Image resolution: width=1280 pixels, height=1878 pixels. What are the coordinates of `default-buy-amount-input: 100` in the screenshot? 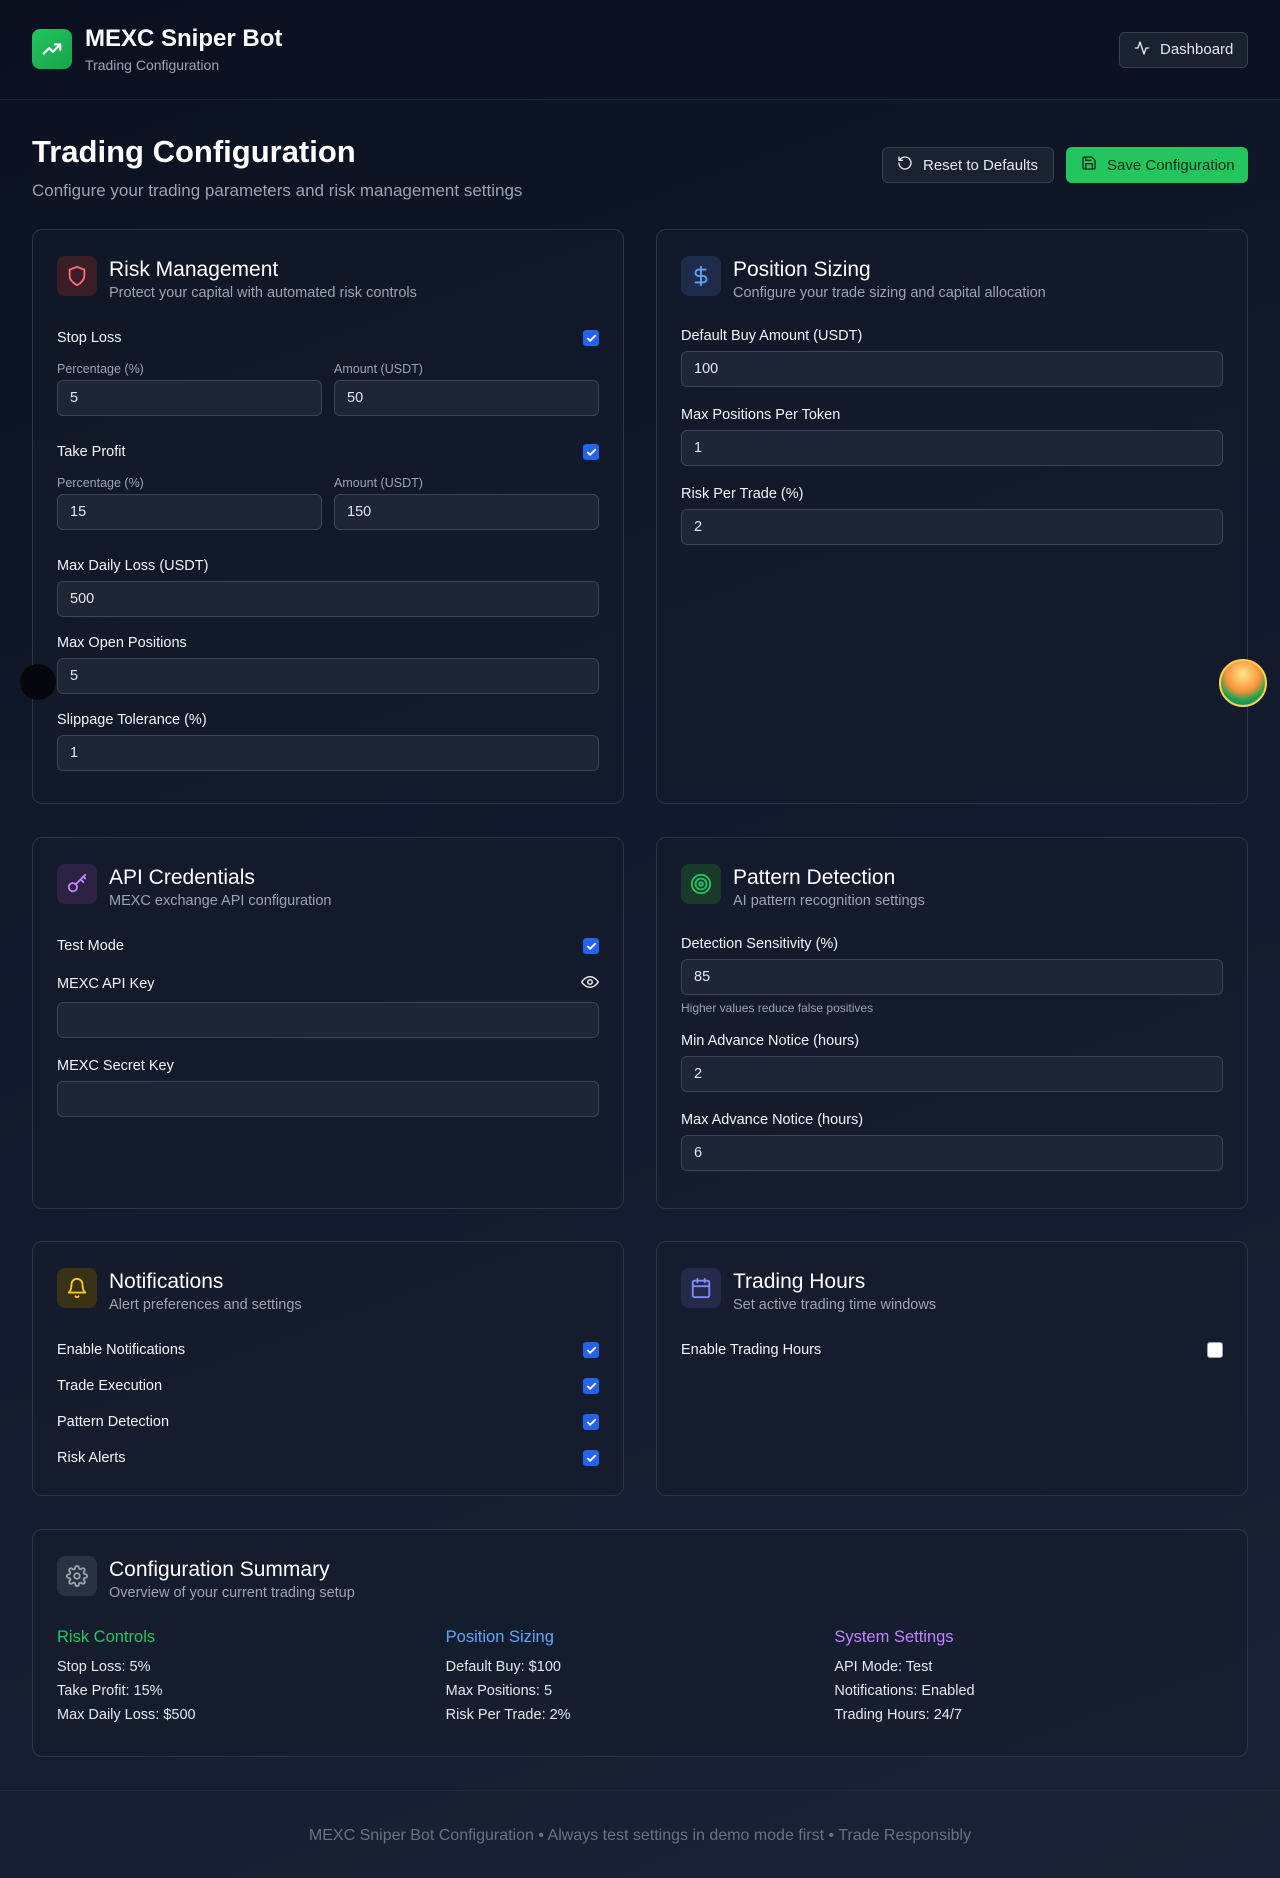 It's located at (952, 369).